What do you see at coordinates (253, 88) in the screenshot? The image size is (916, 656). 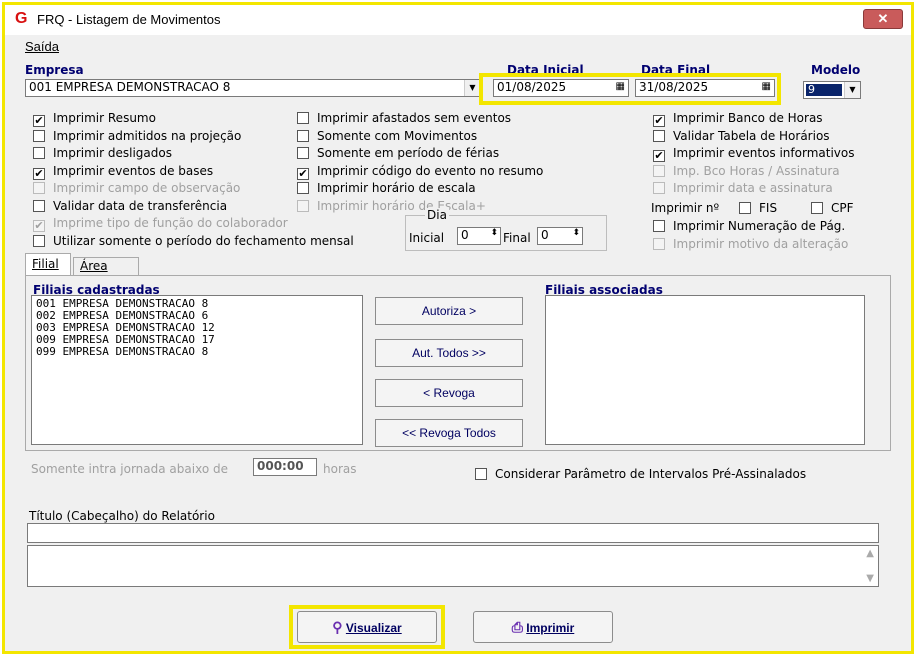 I see `empresa-select: 001 EMPRESA DEMONSTRACAO 8 ▼` at bounding box center [253, 88].